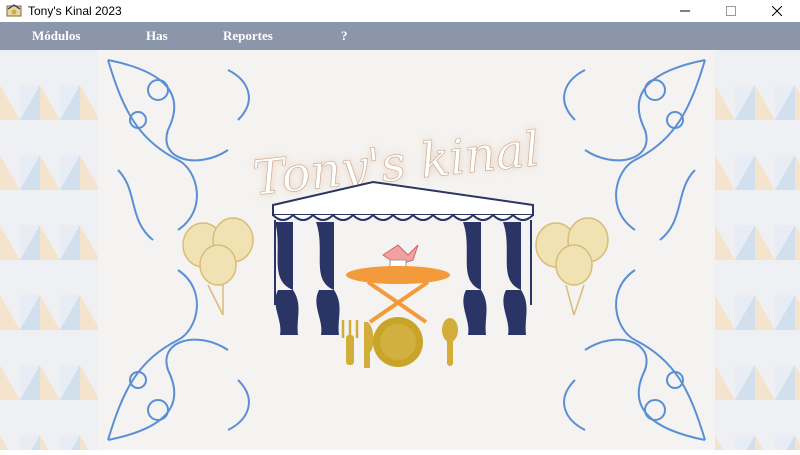 The image size is (800, 455). What do you see at coordinates (398, 284) in the screenshot?
I see `table-illustration` at bounding box center [398, 284].